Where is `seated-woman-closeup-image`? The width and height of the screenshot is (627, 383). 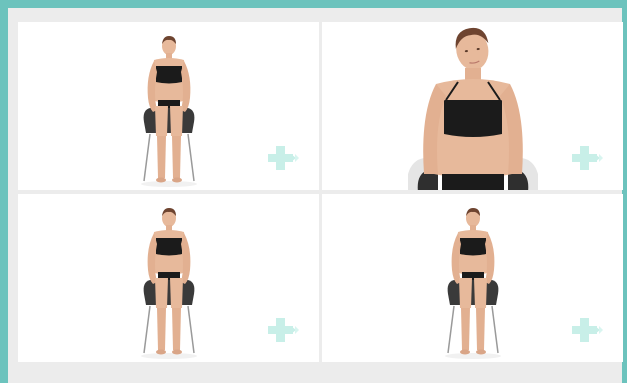
seated-woman-closeup-image is located at coordinates (472, 108).